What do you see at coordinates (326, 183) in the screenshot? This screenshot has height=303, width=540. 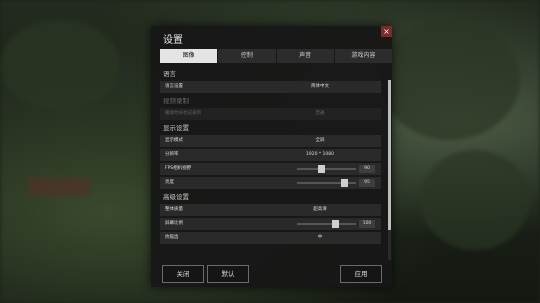 I see `brightness-slider` at bounding box center [326, 183].